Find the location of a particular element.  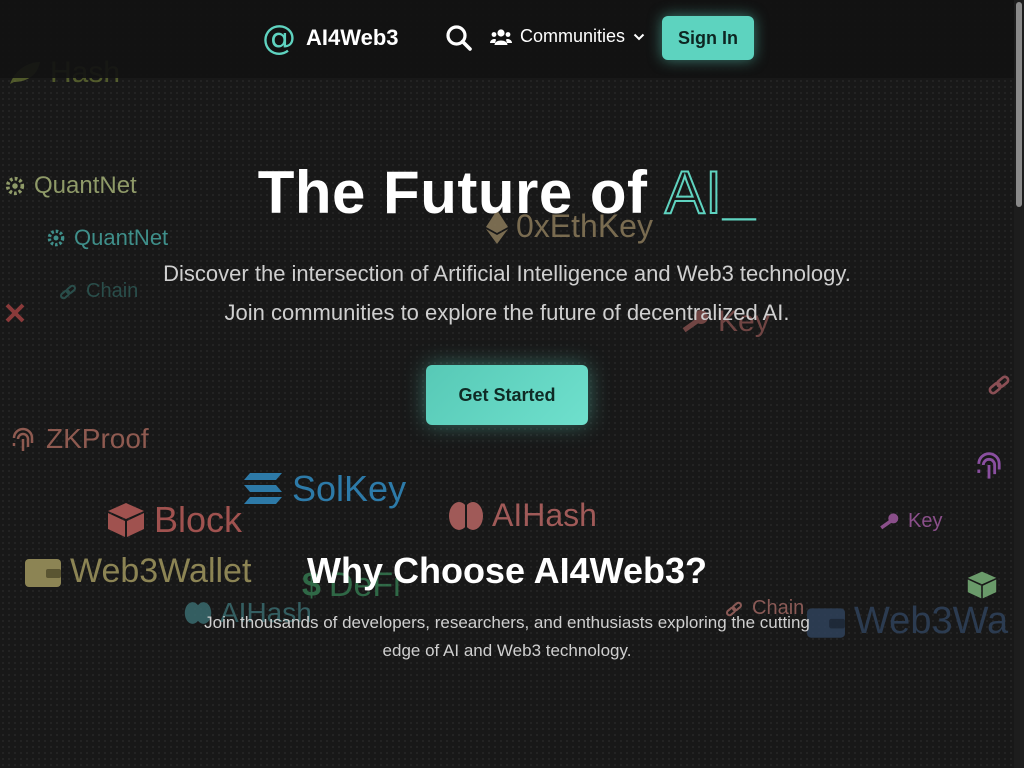

brand-name: AI4Web3 is located at coordinates (352, 37).